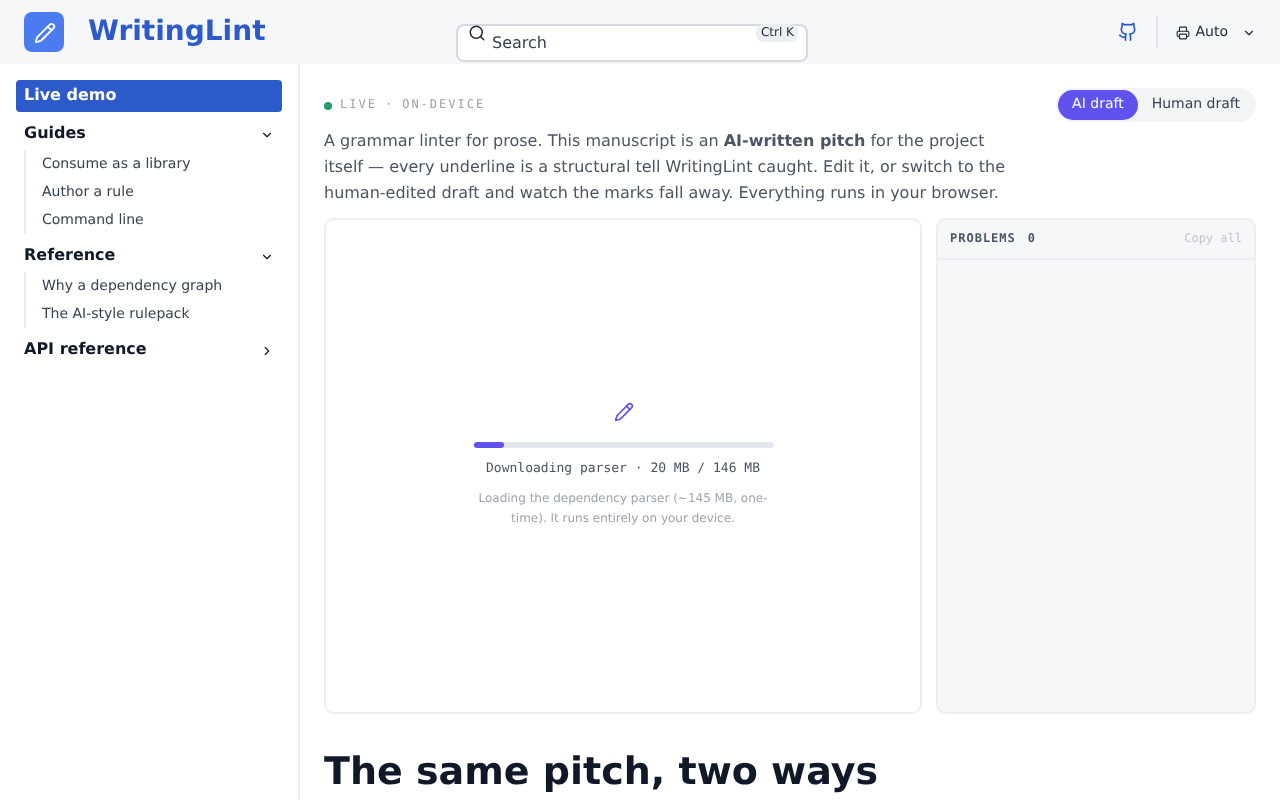  What do you see at coordinates (149, 134) in the screenshot?
I see `sidebar-section: Guides` at bounding box center [149, 134].